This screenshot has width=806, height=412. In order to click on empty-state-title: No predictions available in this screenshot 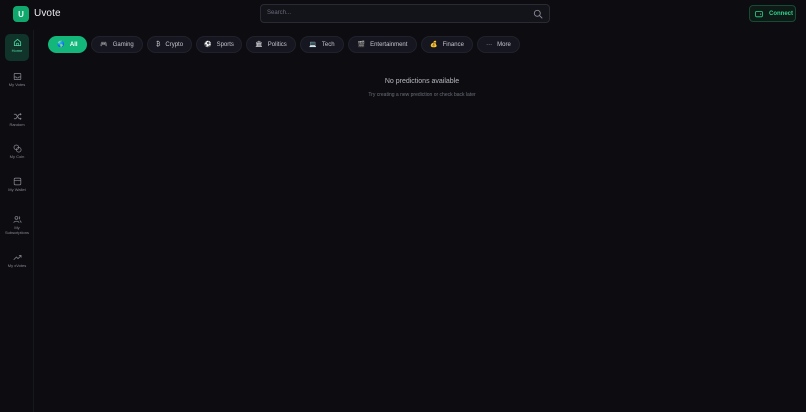, I will do `click(422, 81)`.